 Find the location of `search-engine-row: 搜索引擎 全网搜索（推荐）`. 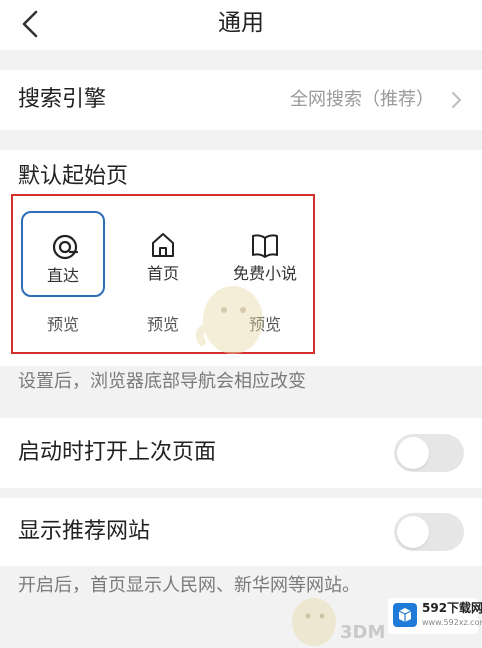

search-engine-row: 搜索引擎 全网搜索（推荐） is located at coordinates (241, 100).